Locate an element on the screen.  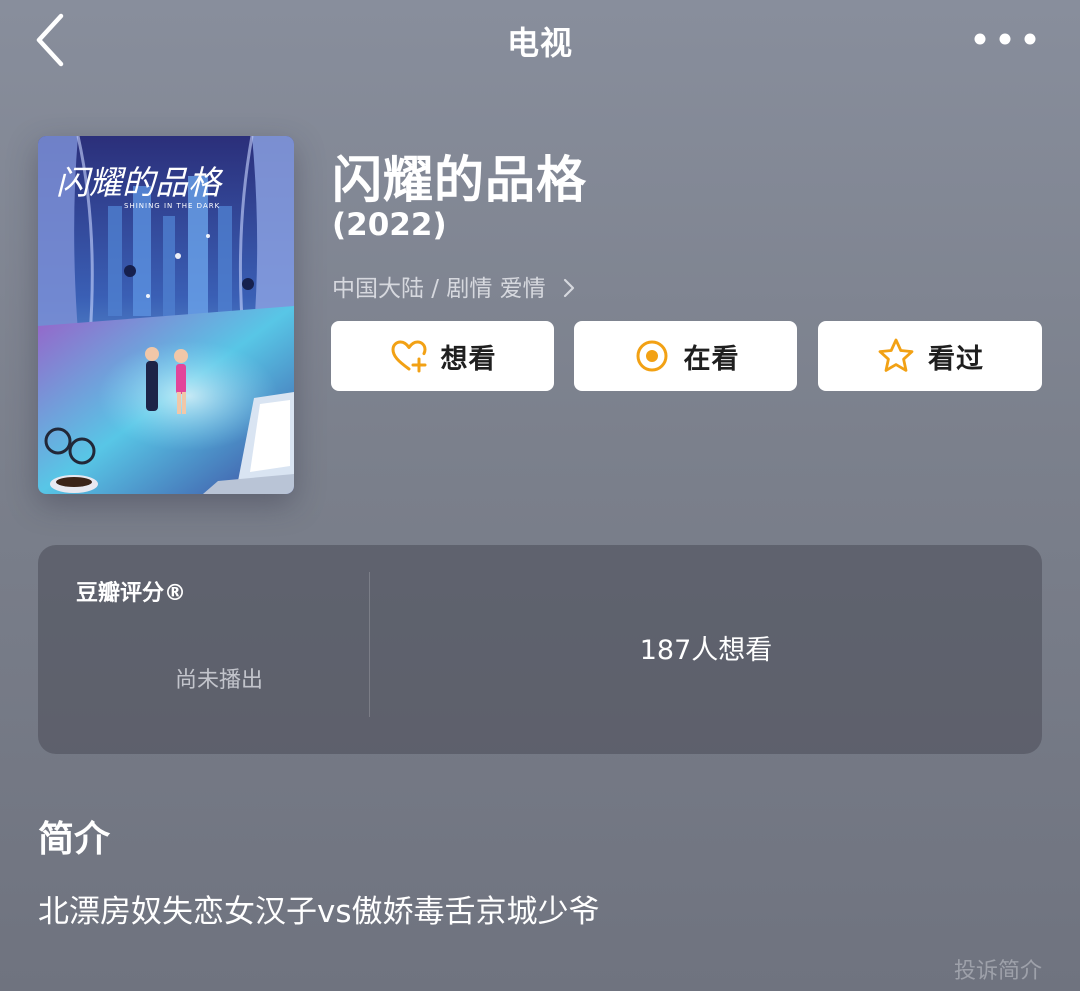
report-intro-link: 投诉简介 is located at coordinates (998, 969).